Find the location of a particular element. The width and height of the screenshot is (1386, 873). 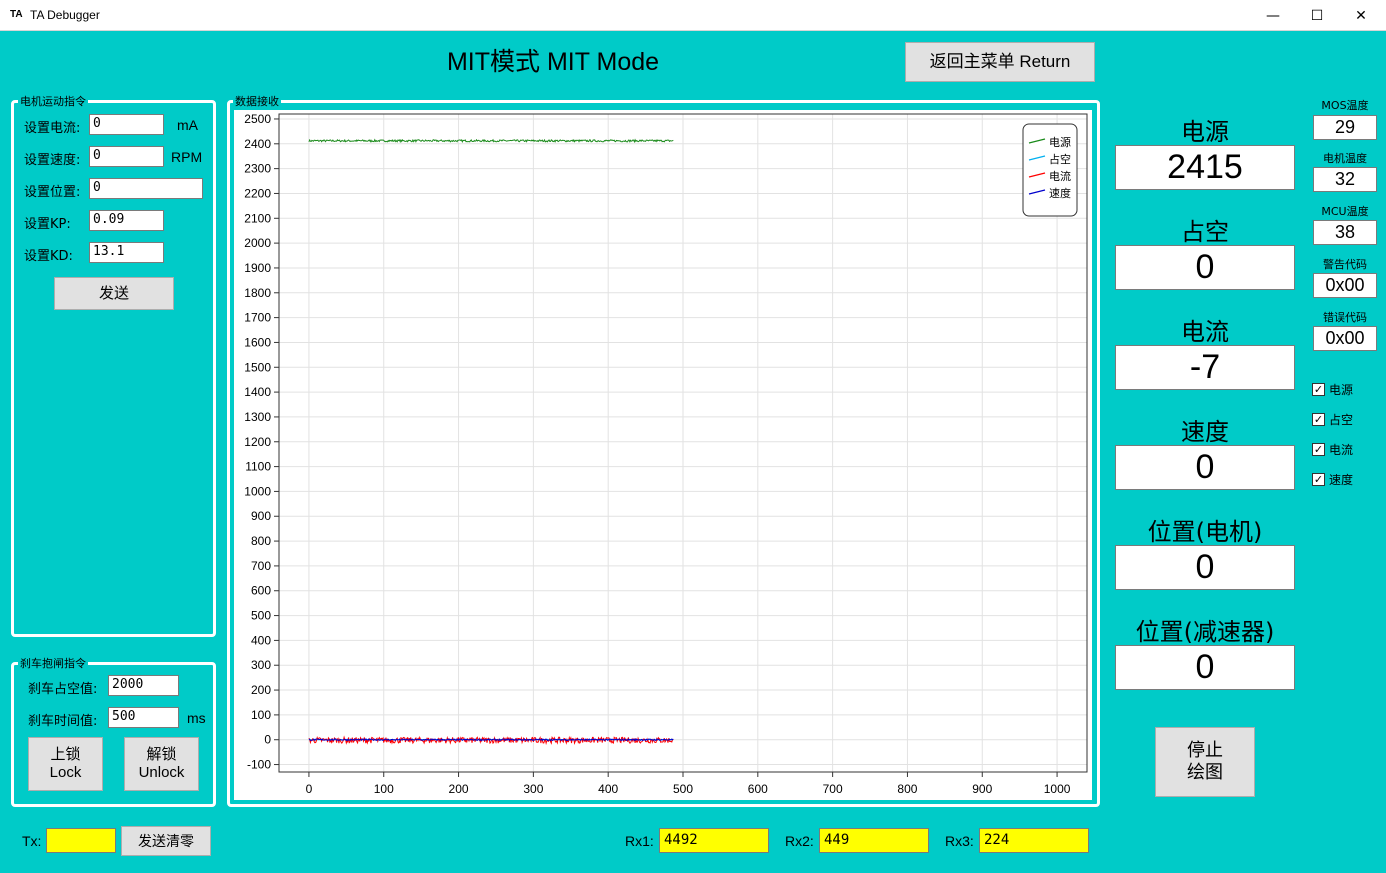

mcu-temp-label: MCU温度 is located at coordinates (1345, 211).